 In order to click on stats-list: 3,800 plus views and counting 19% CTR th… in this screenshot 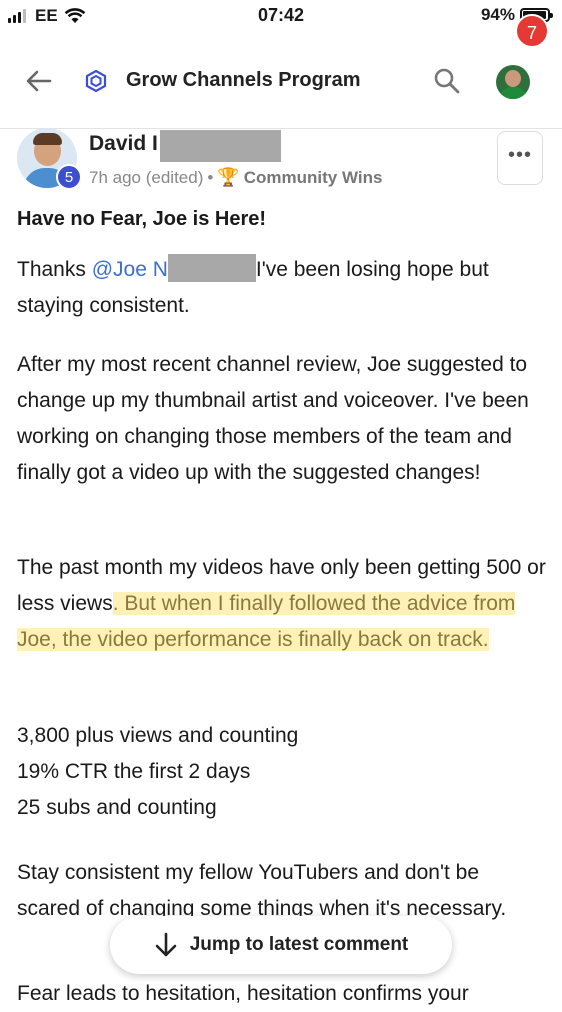, I will do `click(282, 772)`.